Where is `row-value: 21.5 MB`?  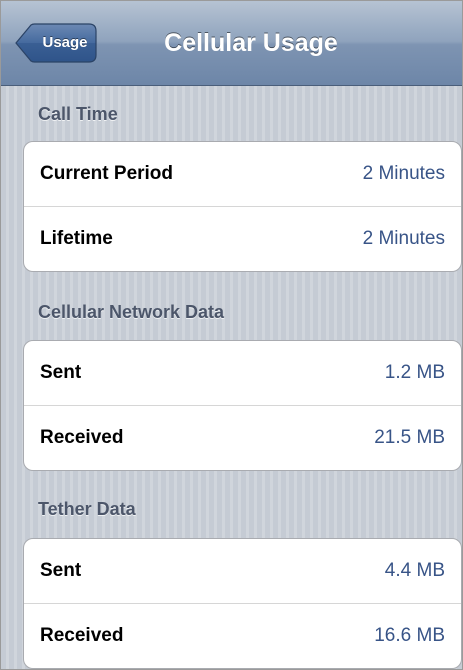 row-value: 21.5 MB is located at coordinates (409, 437).